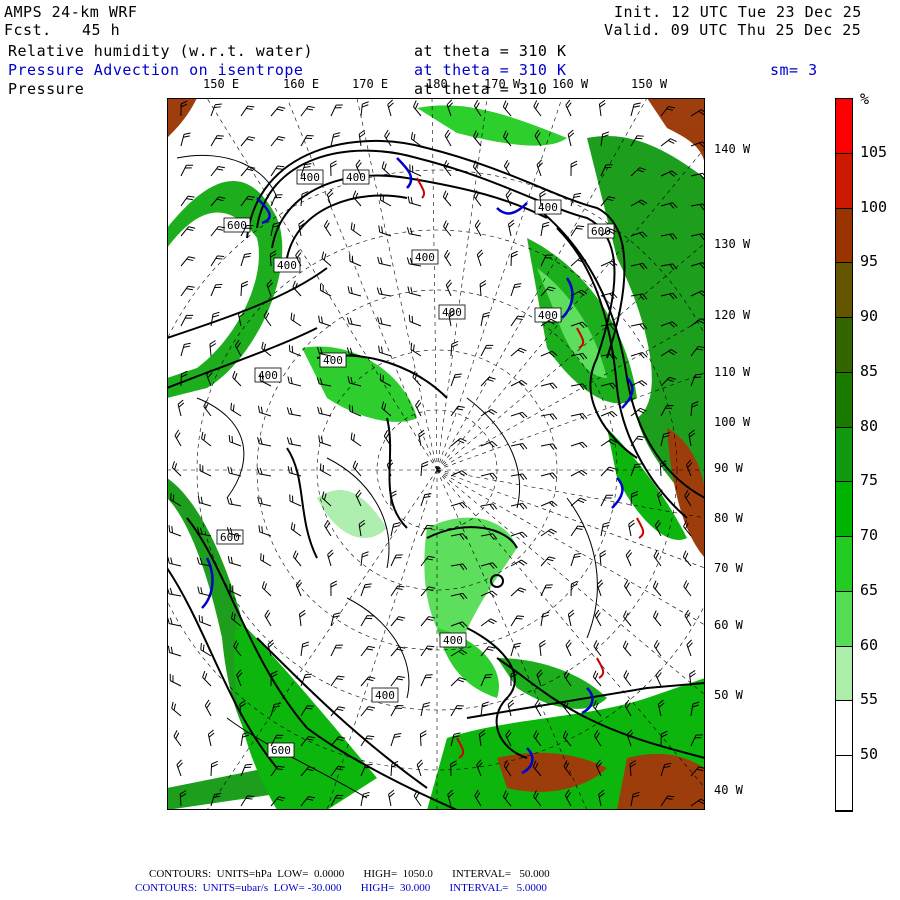  What do you see at coordinates (156, 70) in the screenshot?
I see `advection-field-label: Pressure Advection on isentrope` at bounding box center [156, 70].